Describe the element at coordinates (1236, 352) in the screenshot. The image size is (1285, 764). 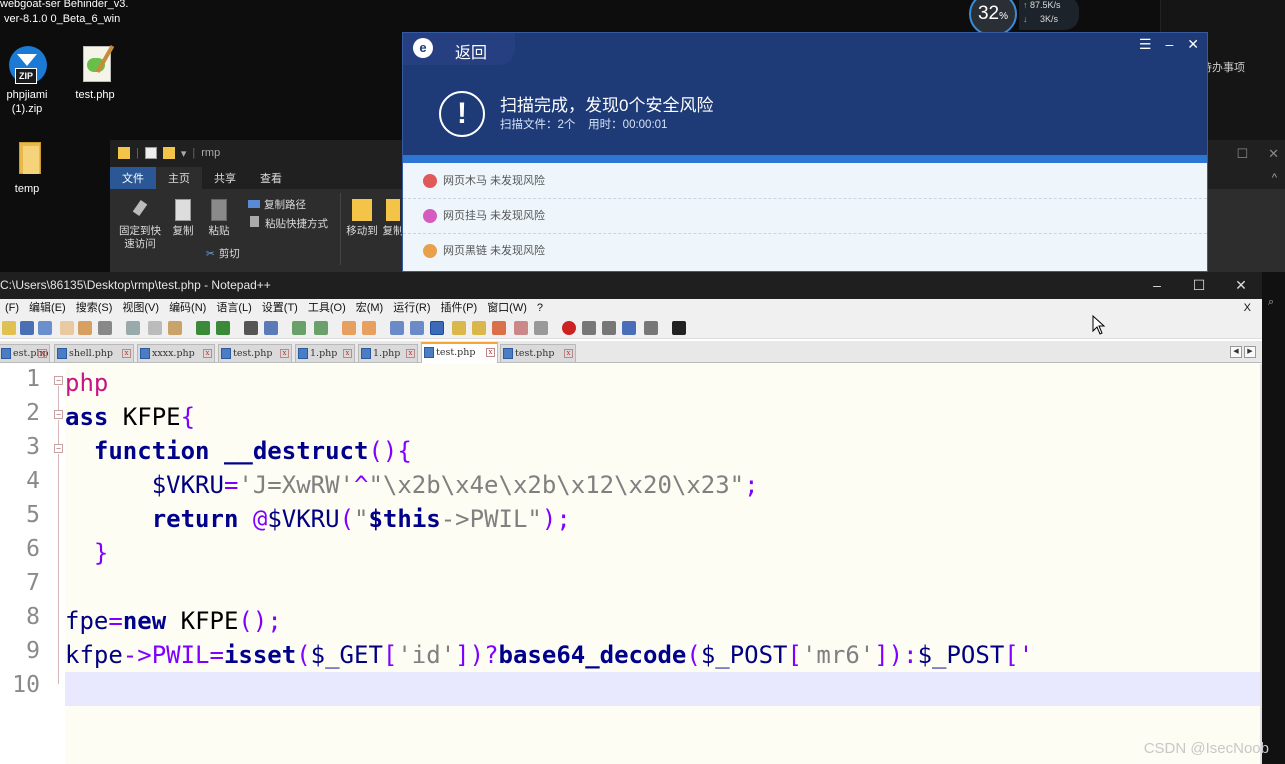
I see `tab-scroll-left-icon: ◀` at that location.